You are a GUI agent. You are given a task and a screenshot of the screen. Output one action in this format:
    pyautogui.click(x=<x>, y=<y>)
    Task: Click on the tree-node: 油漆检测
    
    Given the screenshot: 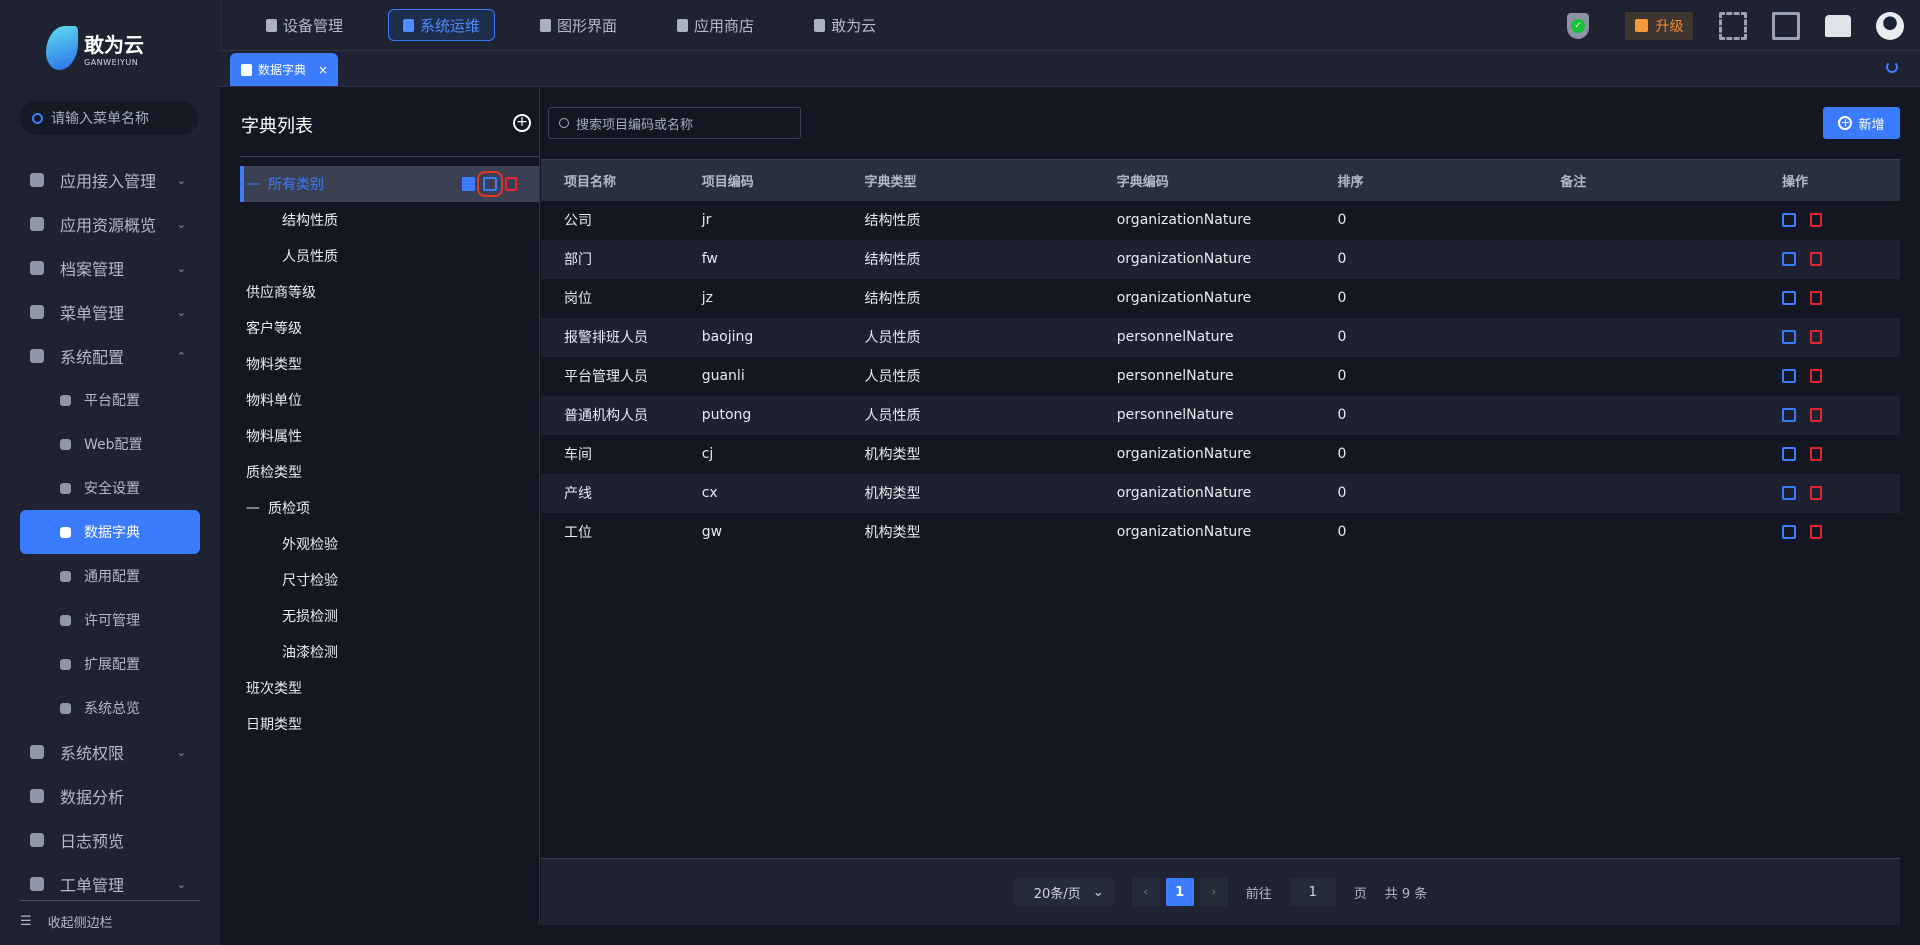 What is the action you would take?
    pyautogui.click(x=389, y=652)
    